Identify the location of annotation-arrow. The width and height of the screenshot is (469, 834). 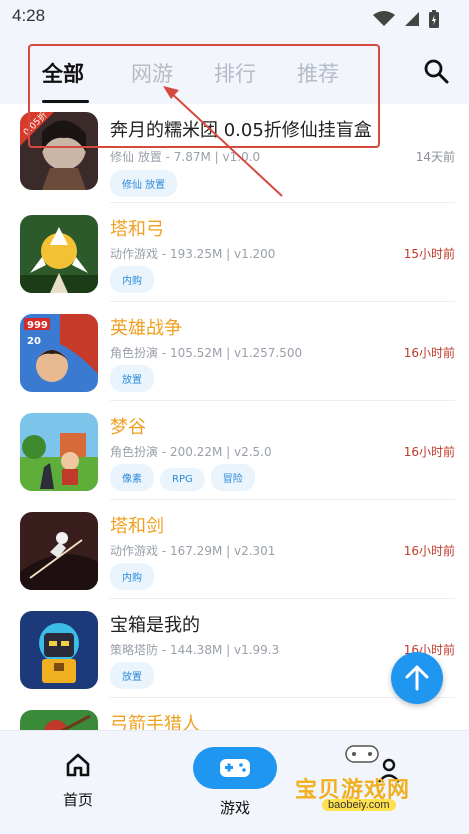
(223, 141).